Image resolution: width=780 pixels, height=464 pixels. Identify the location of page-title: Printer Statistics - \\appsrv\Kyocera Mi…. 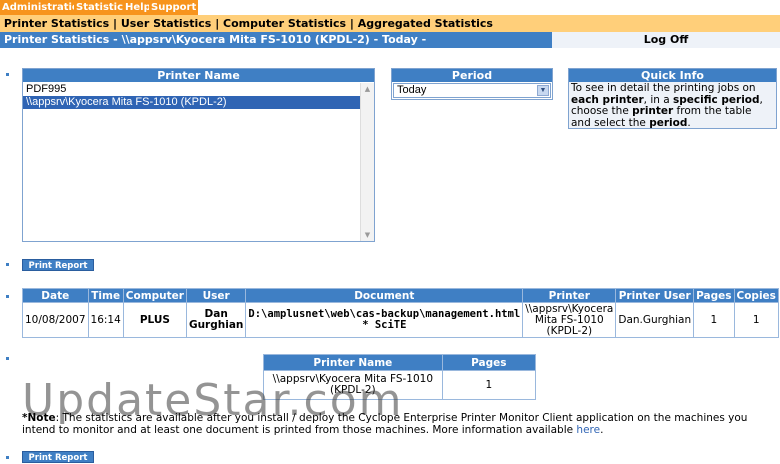
(276, 40).